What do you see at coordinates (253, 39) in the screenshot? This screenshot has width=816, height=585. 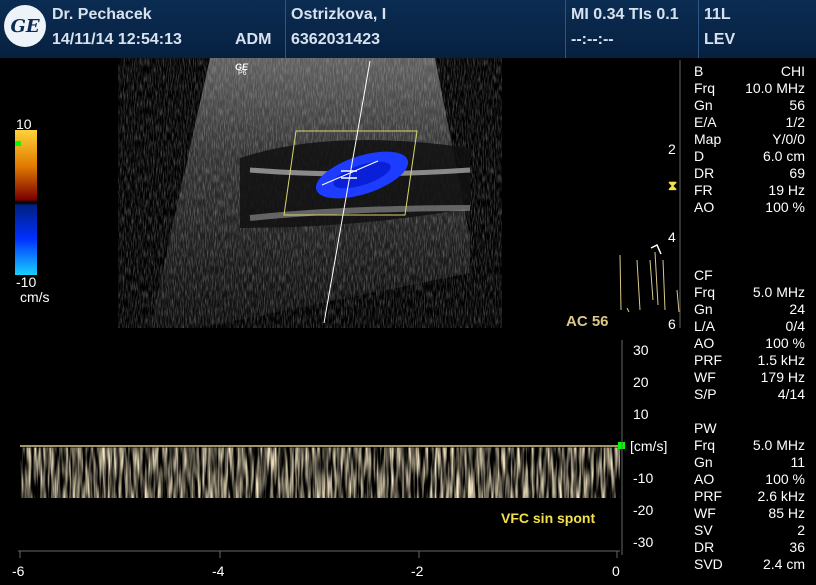 I see `dept-code: ADM` at bounding box center [253, 39].